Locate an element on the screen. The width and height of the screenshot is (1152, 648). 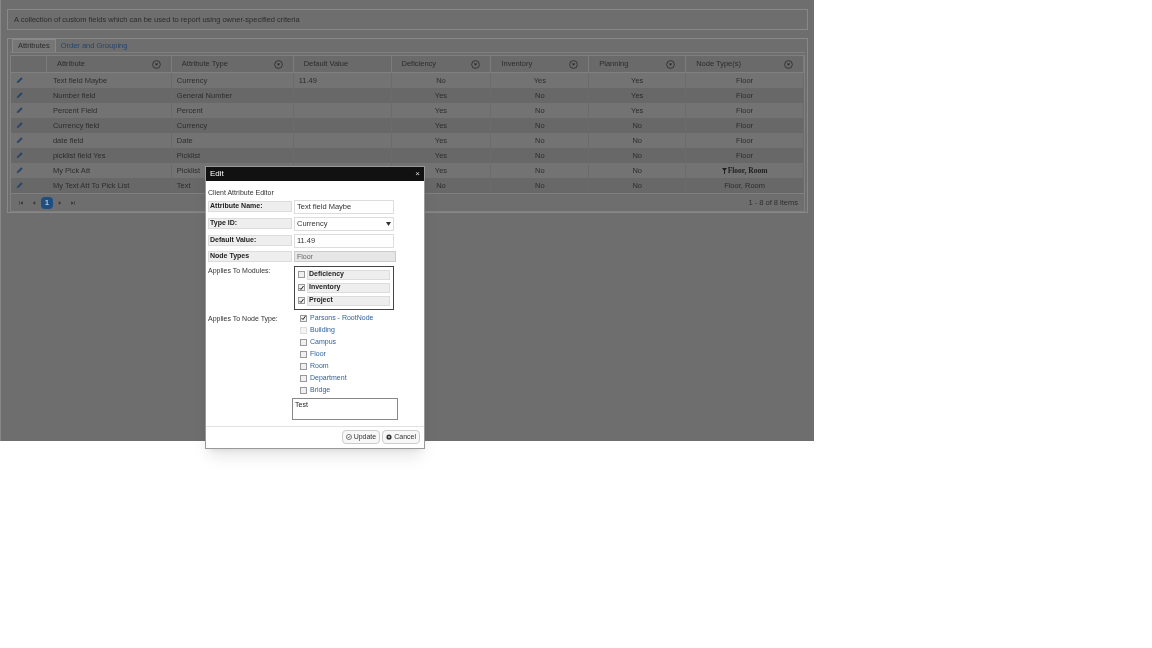
dialog-title: Edit is located at coordinates (217, 174).